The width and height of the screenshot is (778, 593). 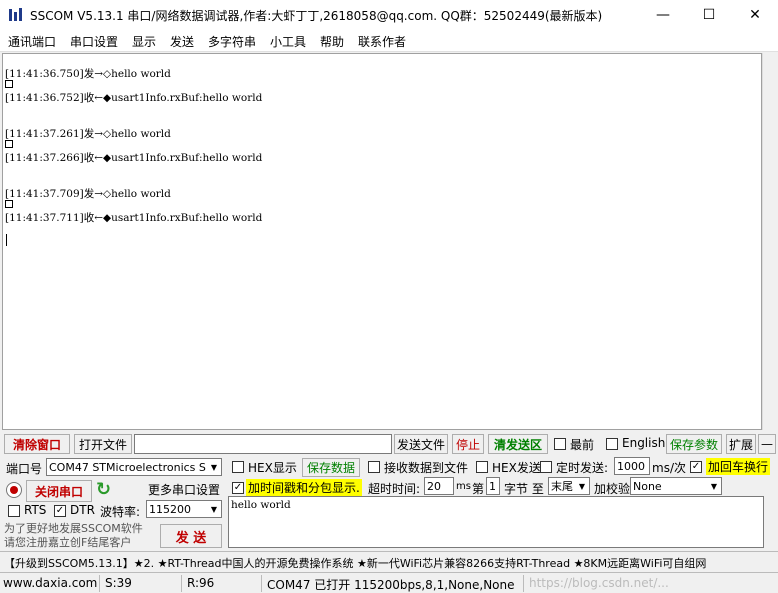 I want to click on topmost-checkbox, so click(x=560, y=444).